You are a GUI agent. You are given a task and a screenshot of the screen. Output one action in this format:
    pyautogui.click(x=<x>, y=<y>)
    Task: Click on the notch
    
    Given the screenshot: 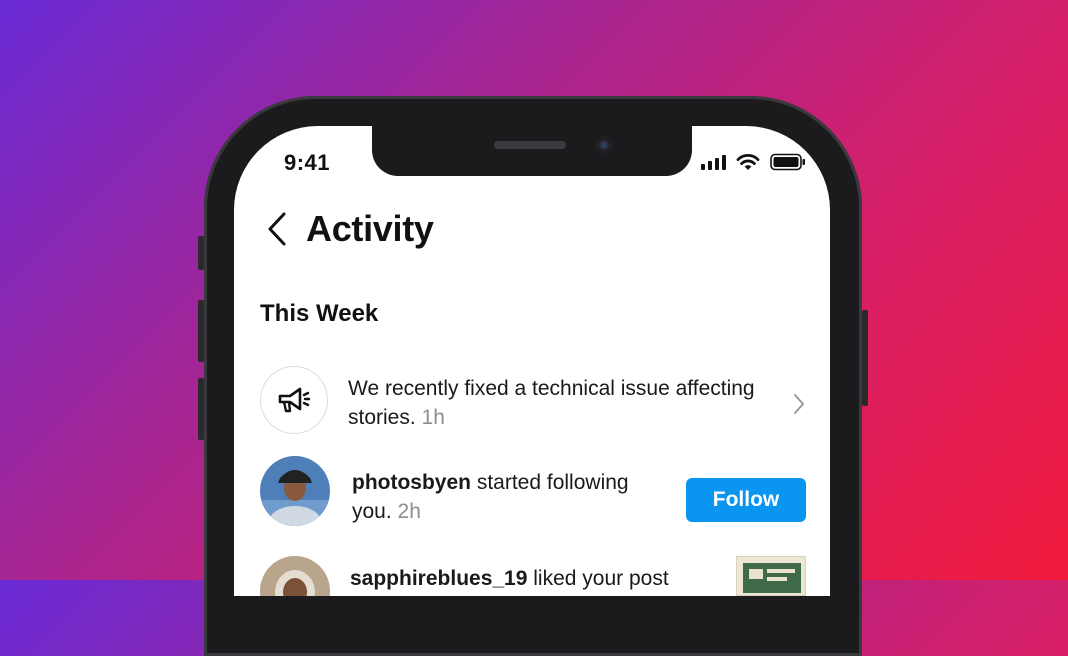 What is the action you would take?
    pyautogui.click(x=532, y=151)
    